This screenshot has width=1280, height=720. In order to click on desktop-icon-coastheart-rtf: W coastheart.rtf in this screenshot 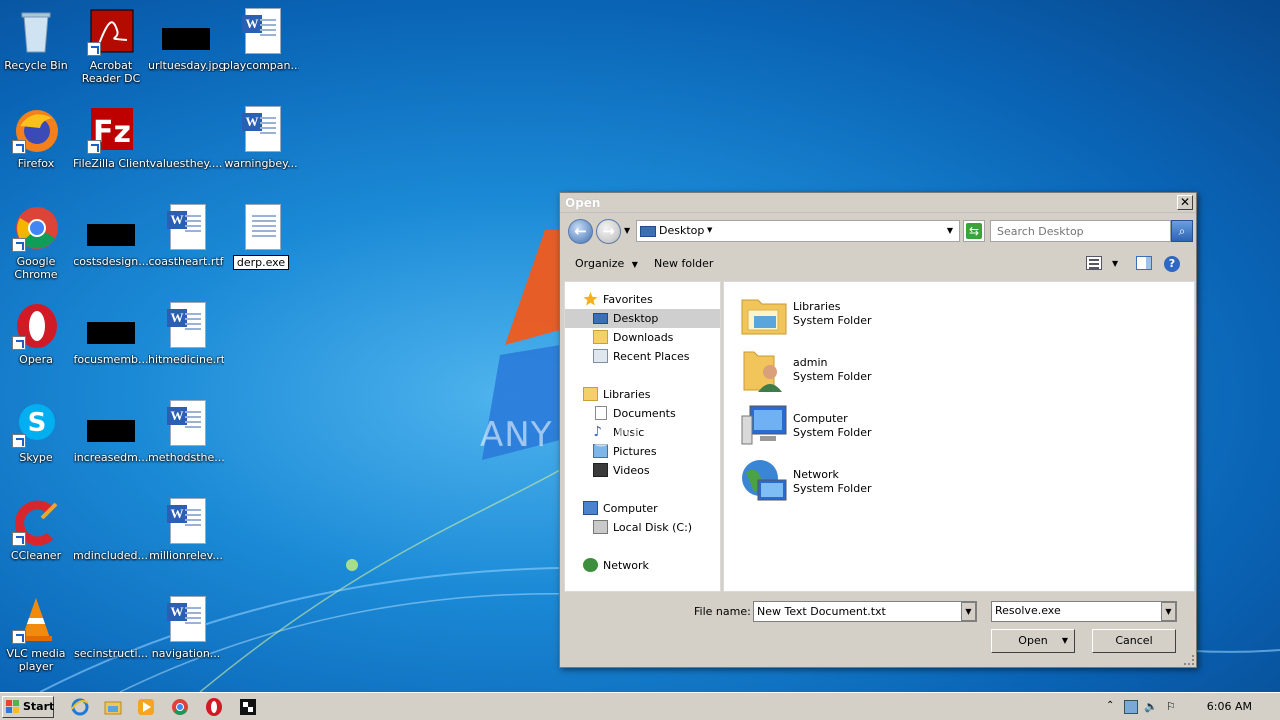, I will do `click(186, 246)`.